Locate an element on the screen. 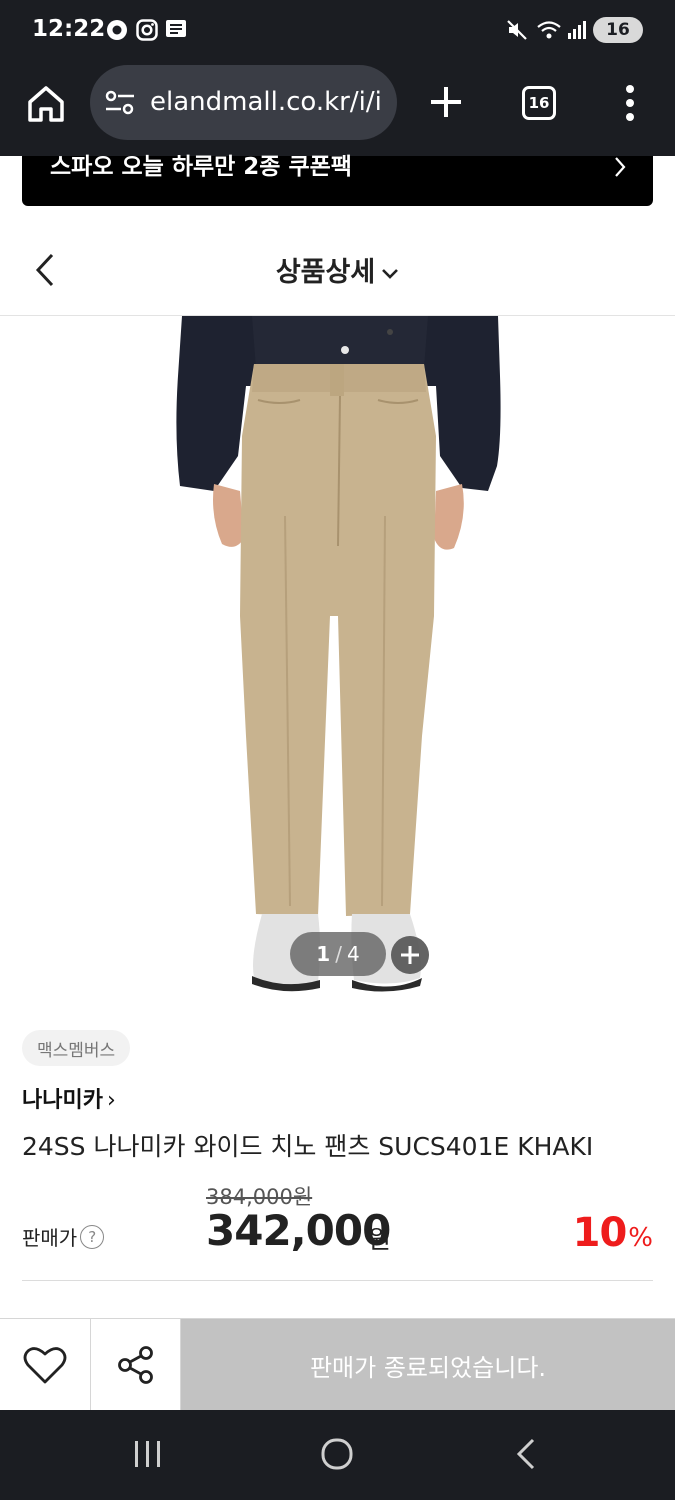  site-settings-icon is located at coordinates (120, 103).